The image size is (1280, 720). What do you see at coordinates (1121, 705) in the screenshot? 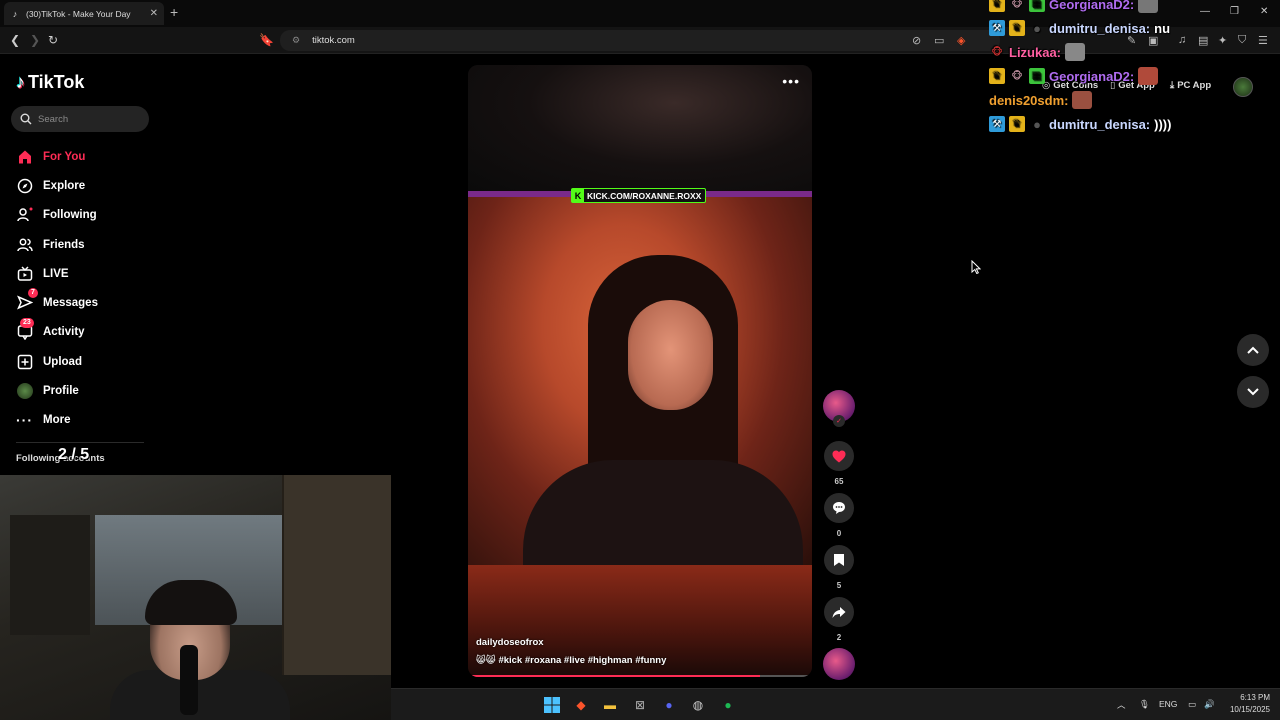
I see `show-hidden-icons-chevron: ︿` at bounding box center [1121, 705].